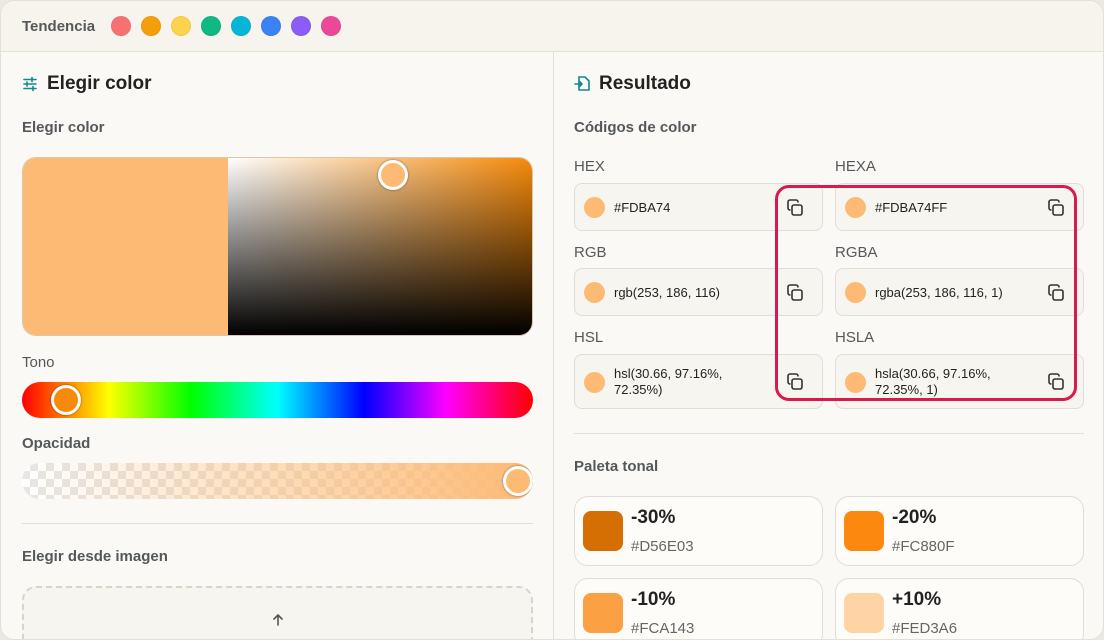 This screenshot has height=640, width=1104. Describe the element at coordinates (277, 523) in the screenshot. I see `left-divider` at that location.